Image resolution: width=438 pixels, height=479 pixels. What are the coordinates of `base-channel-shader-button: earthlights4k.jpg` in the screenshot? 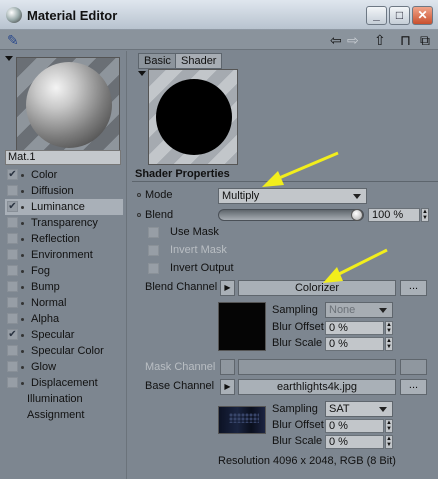 It's located at (317, 387).